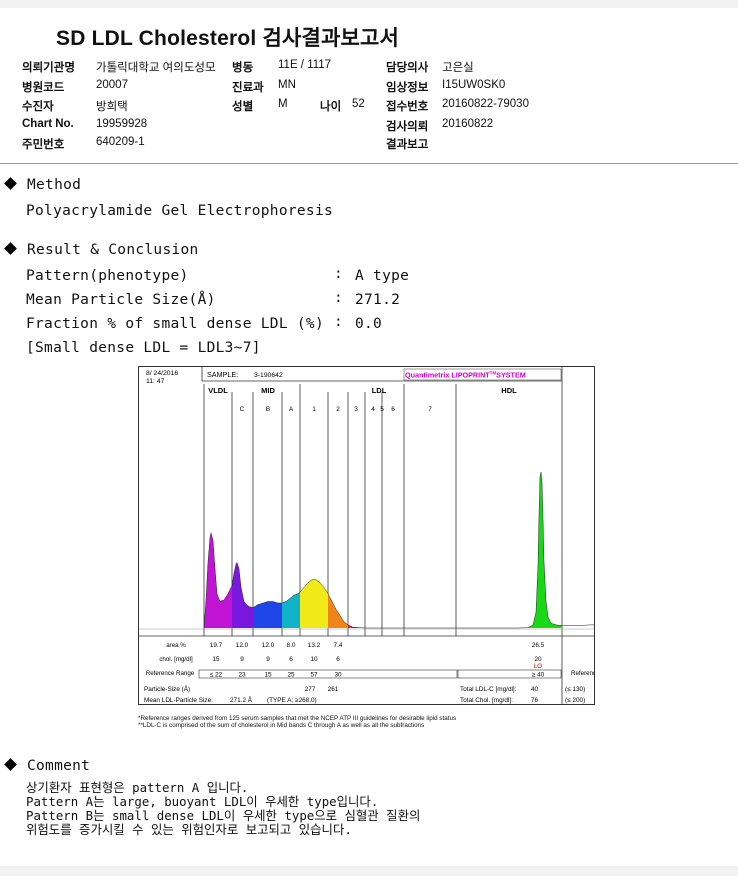  What do you see at coordinates (283, 104) in the screenshot?
I see `value-sex: M` at bounding box center [283, 104].